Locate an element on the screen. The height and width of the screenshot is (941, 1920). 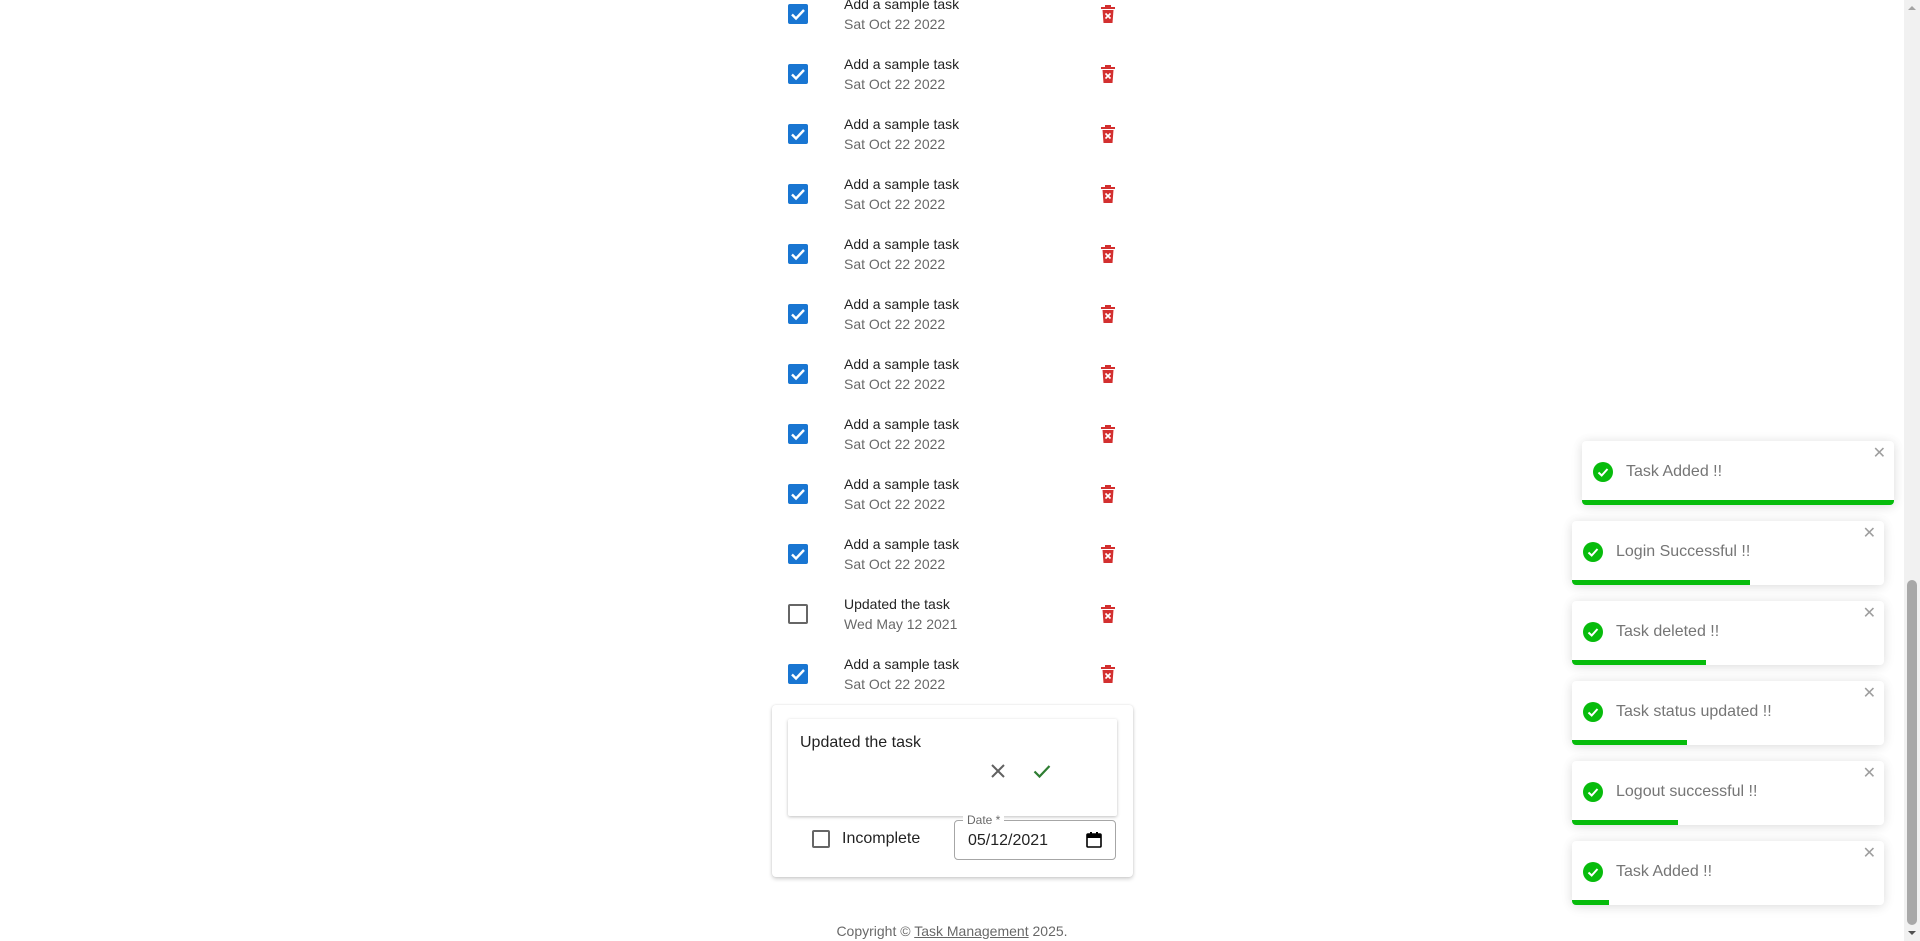
edit-task-input is located at coordinates (910, 743).